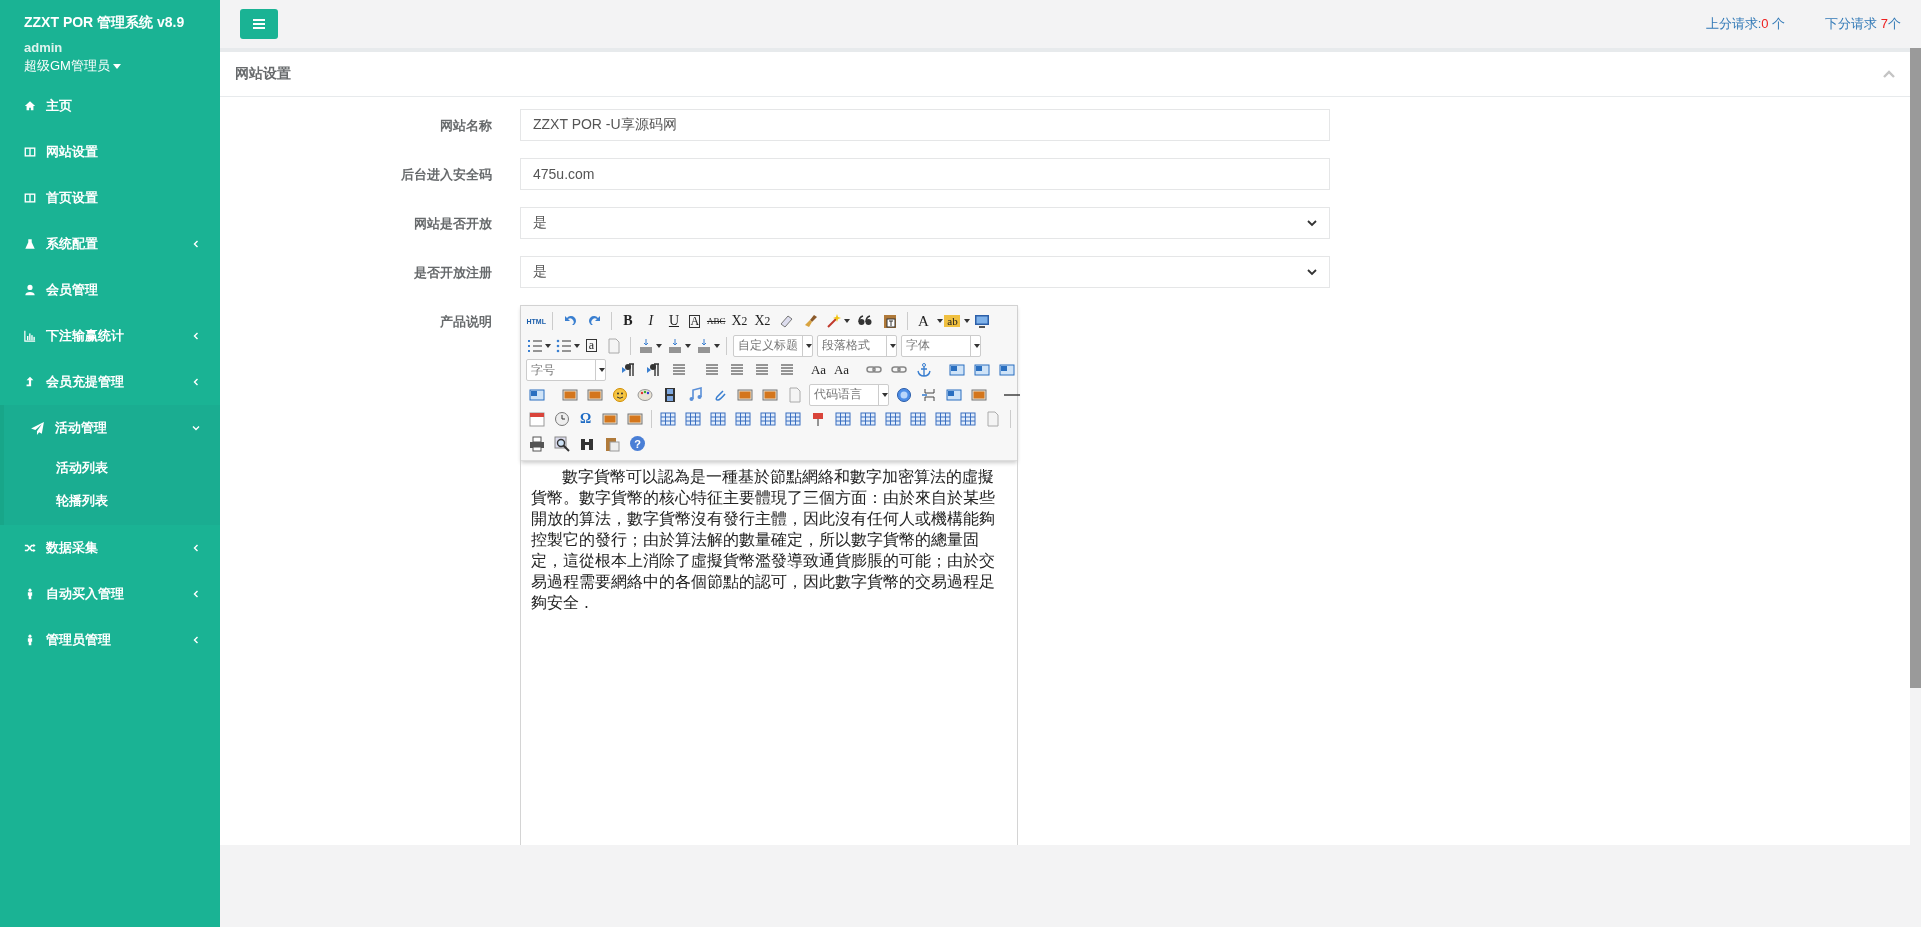 Image resolution: width=1921 pixels, height=927 pixels. Describe the element at coordinates (110, 640) in the screenshot. I see `menu-item: 管理员管理` at that location.